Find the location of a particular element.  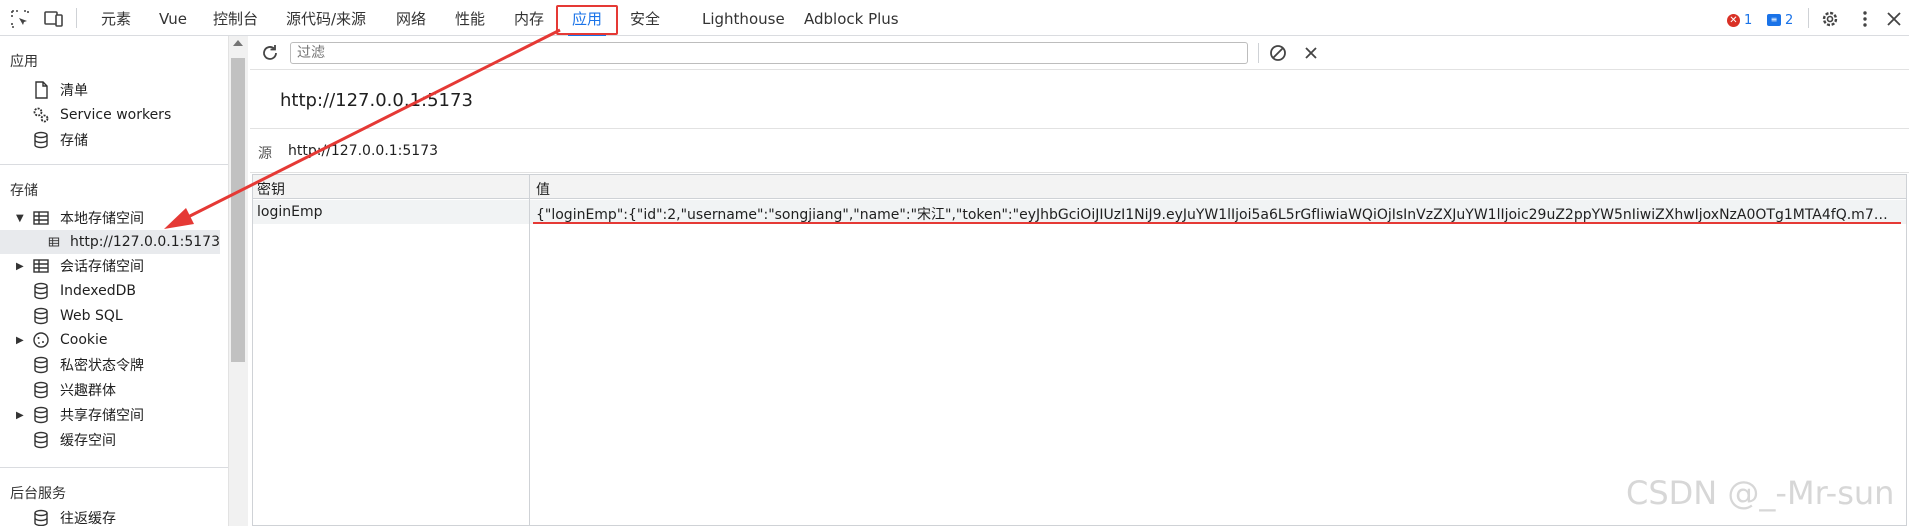

tab-adblock-plus: Adblock Plus is located at coordinates (851, 18).